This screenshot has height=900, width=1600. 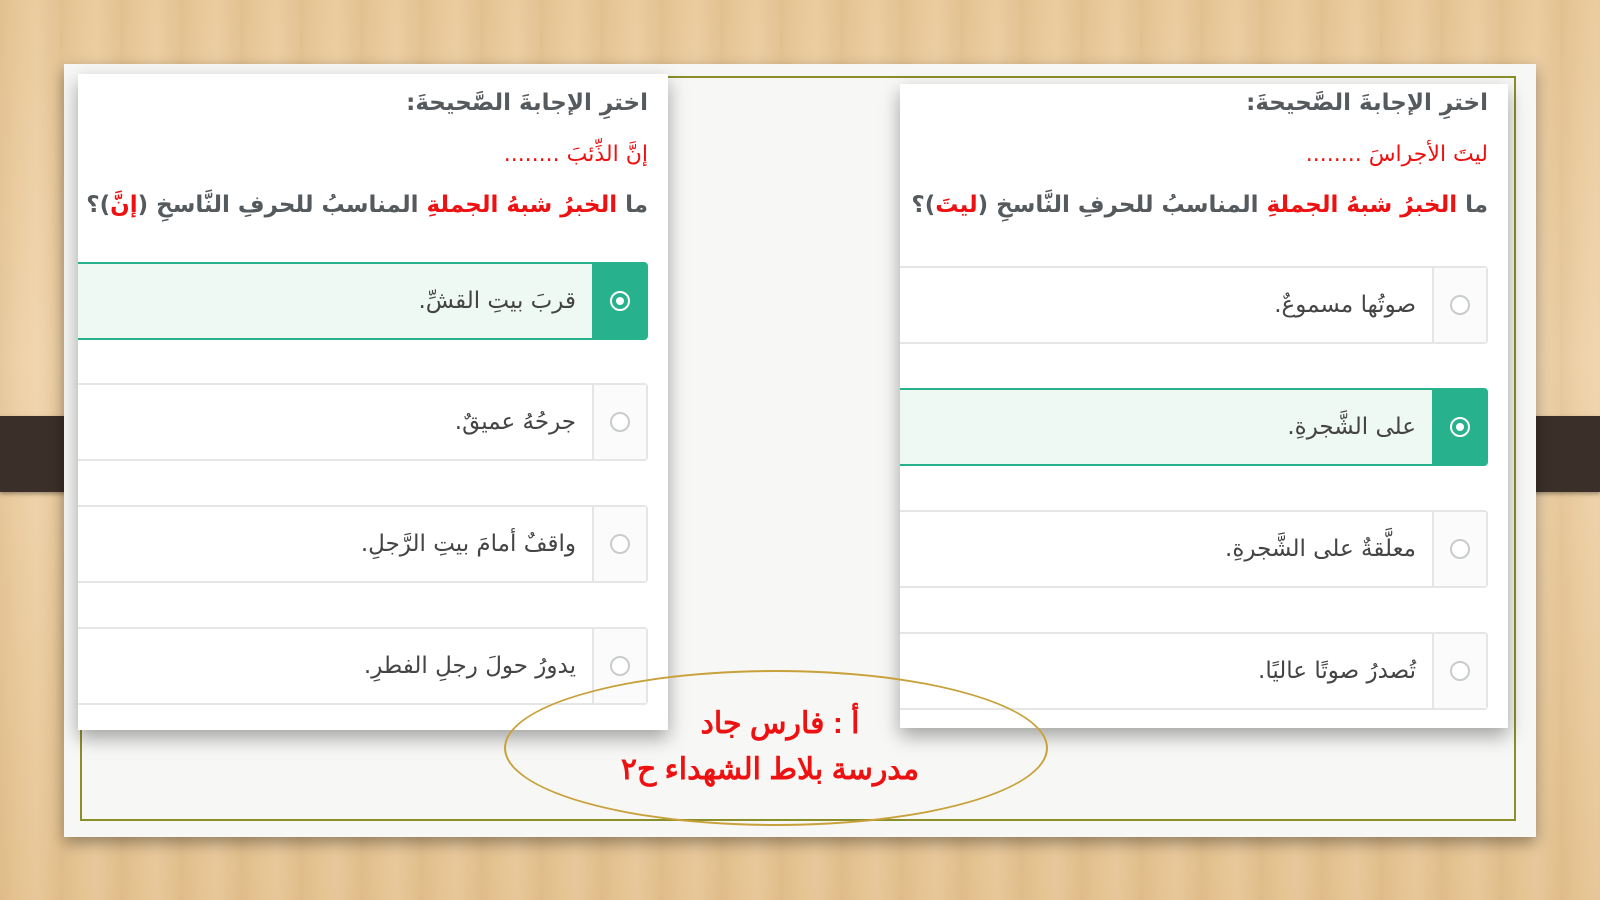 I want to click on answer-option-label: جرحُهُ عميقٌ., so click(x=515, y=422).